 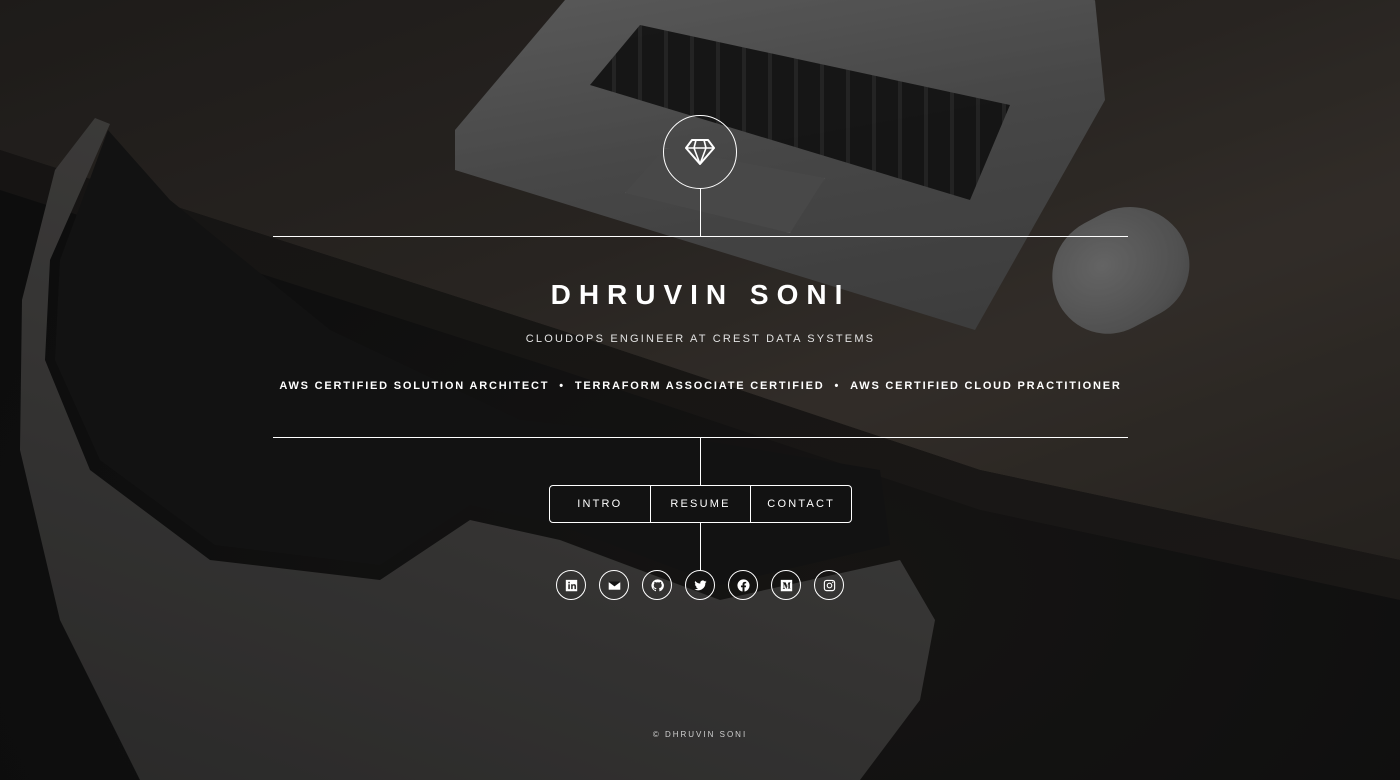 I want to click on logo, so click(x=700, y=152).